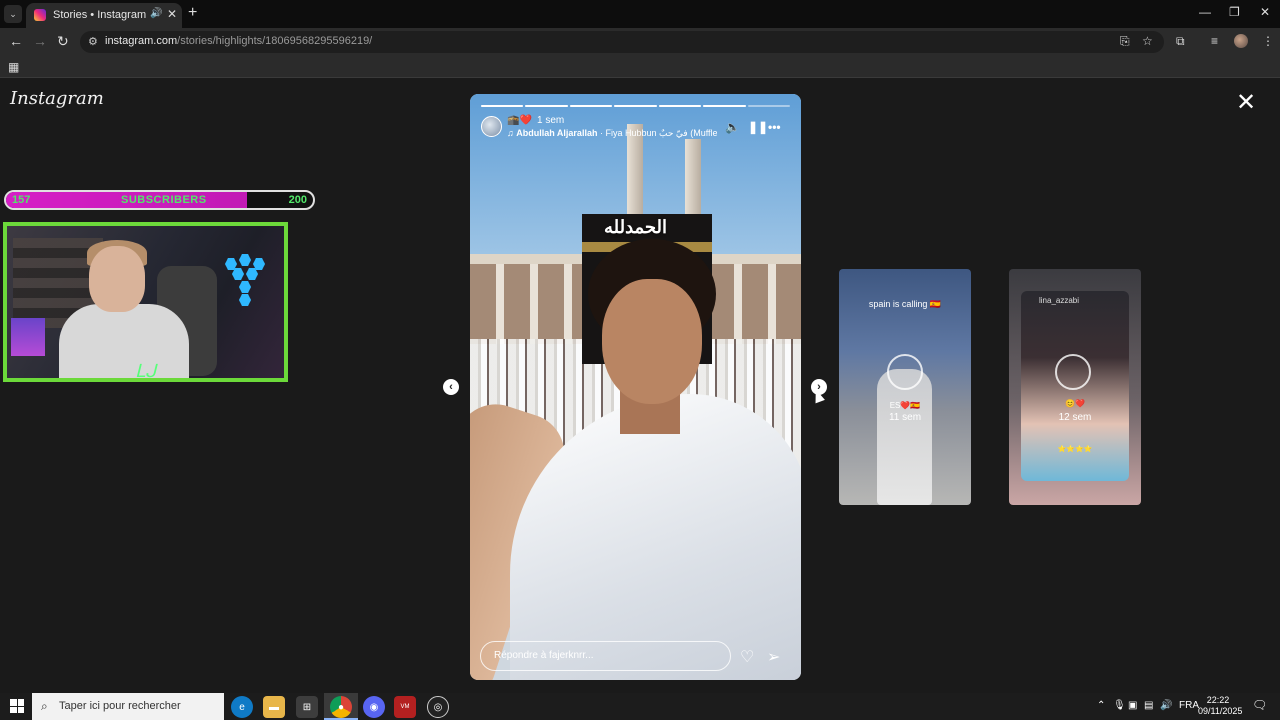 The height and width of the screenshot is (720, 1280). I want to click on taskbar-search: ⌕ Taper ici pour rechercher, so click(128, 706).